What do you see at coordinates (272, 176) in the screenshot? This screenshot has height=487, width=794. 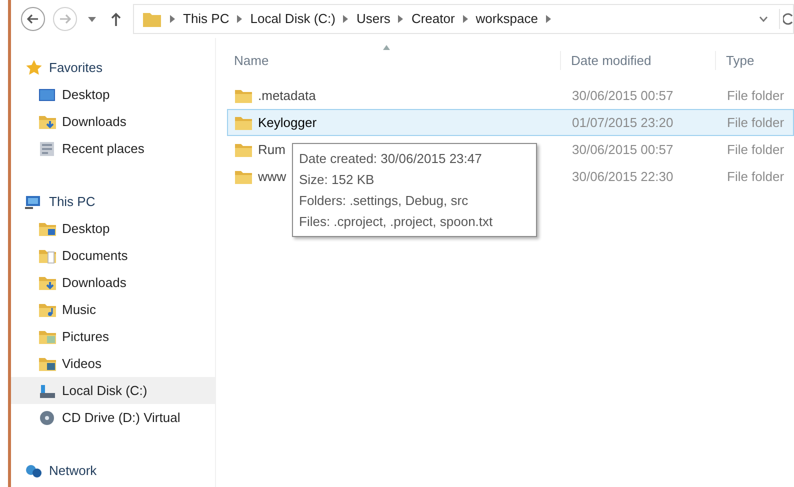 I see `file-name: www` at bounding box center [272, 176].